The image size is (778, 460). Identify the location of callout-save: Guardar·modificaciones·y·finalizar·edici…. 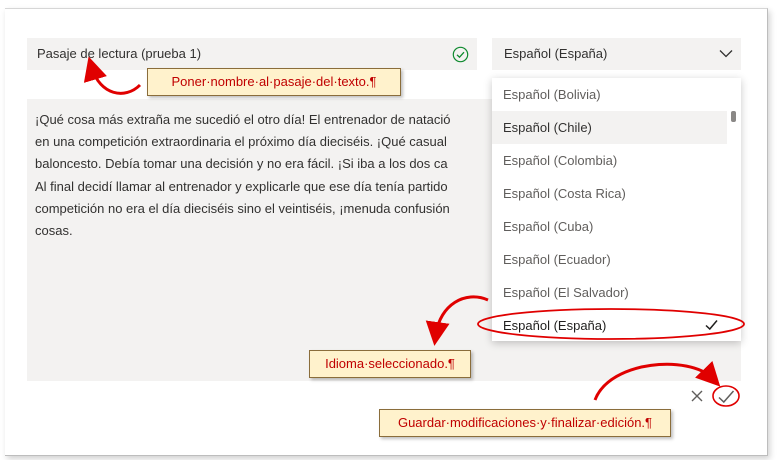
(525, 423).